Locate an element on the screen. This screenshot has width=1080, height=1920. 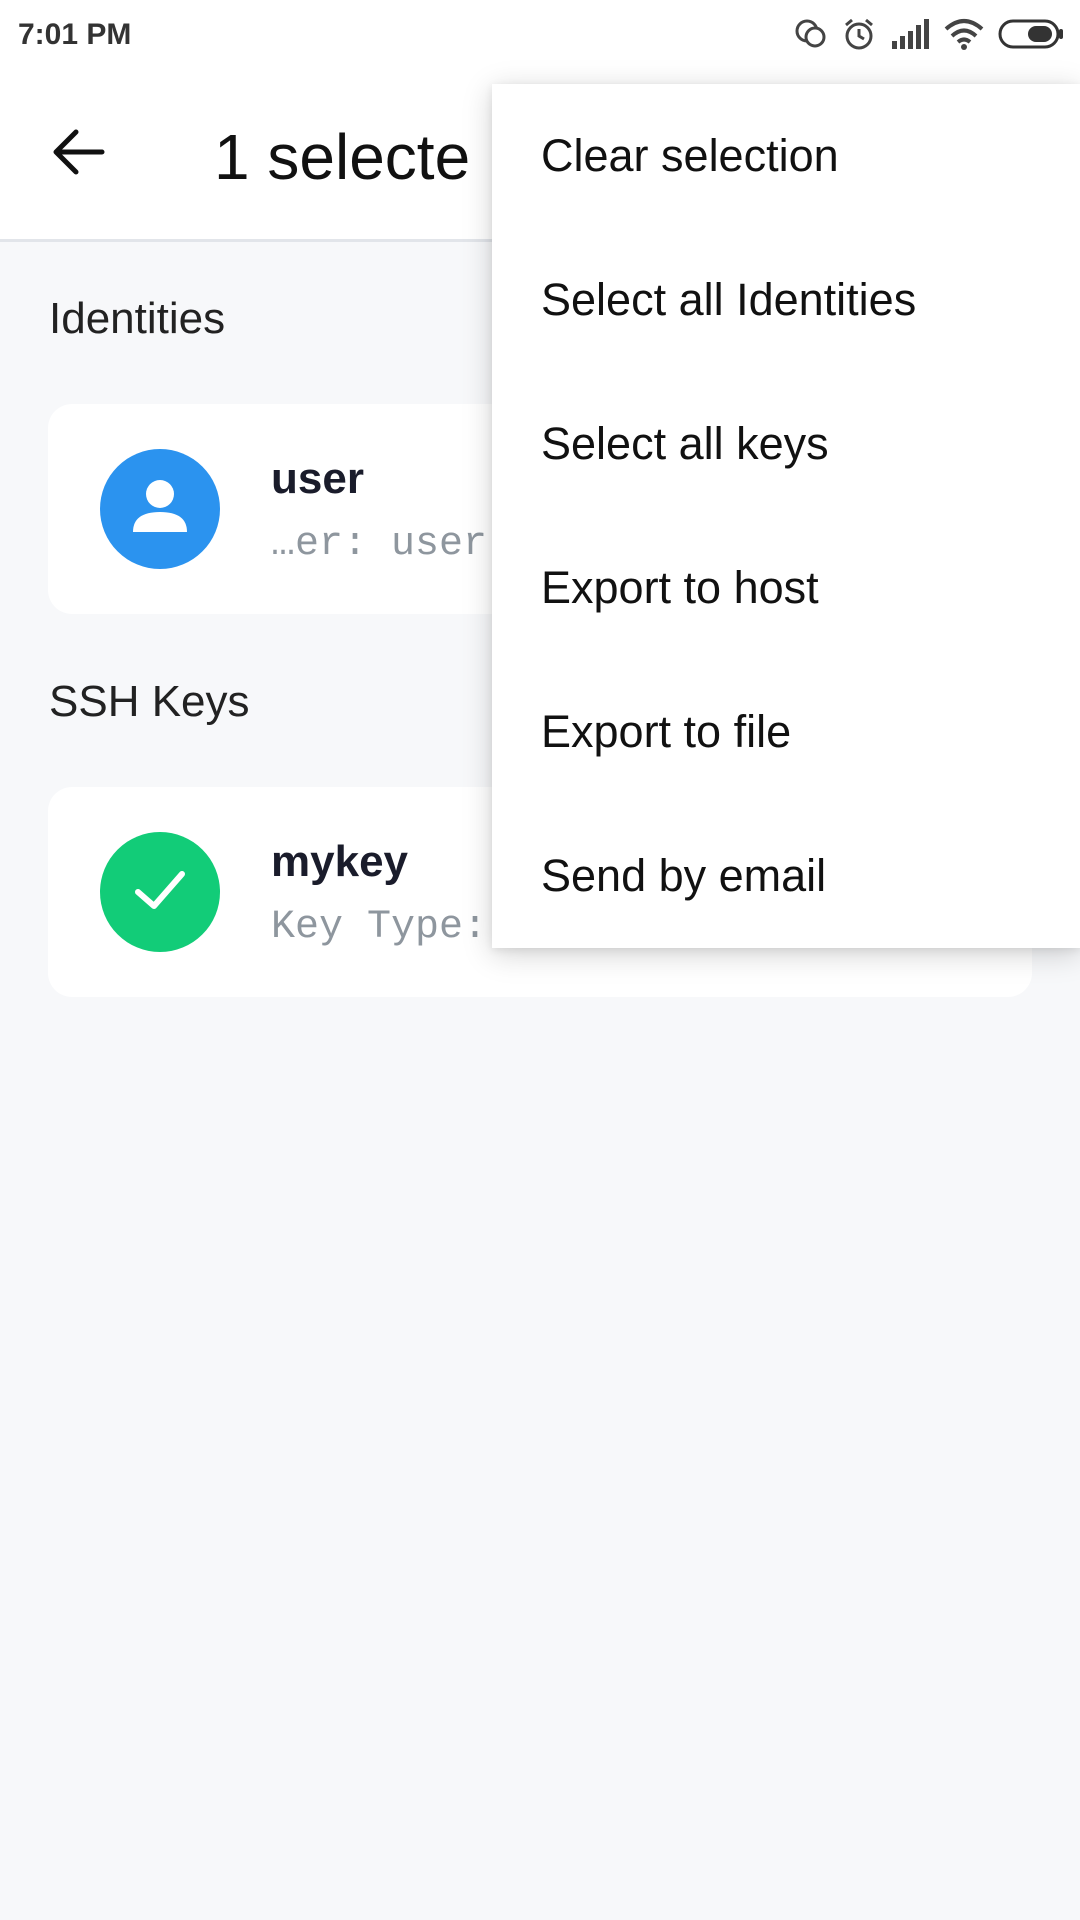
person-icon is located at coordinates (160, 509).